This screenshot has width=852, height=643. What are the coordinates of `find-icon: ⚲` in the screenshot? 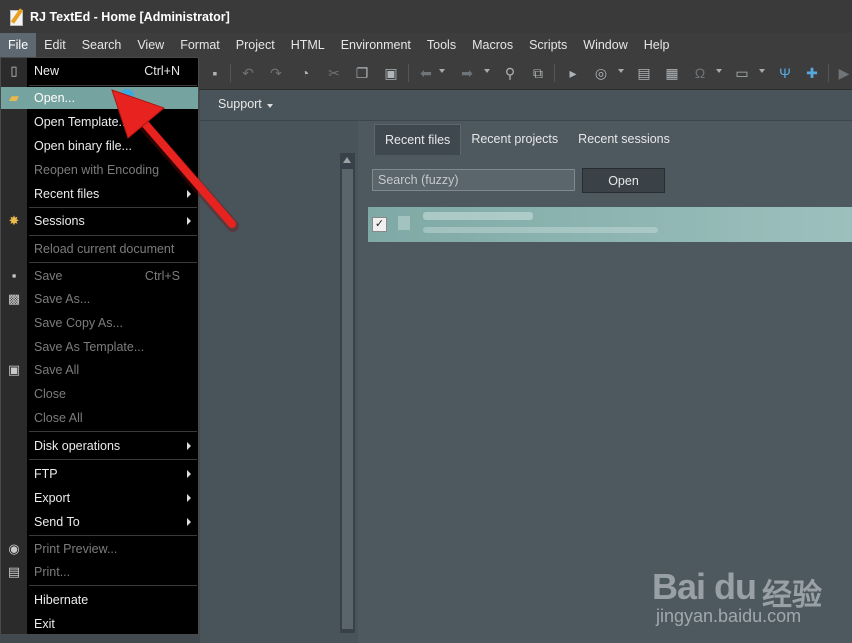 It's located at (510, 73).